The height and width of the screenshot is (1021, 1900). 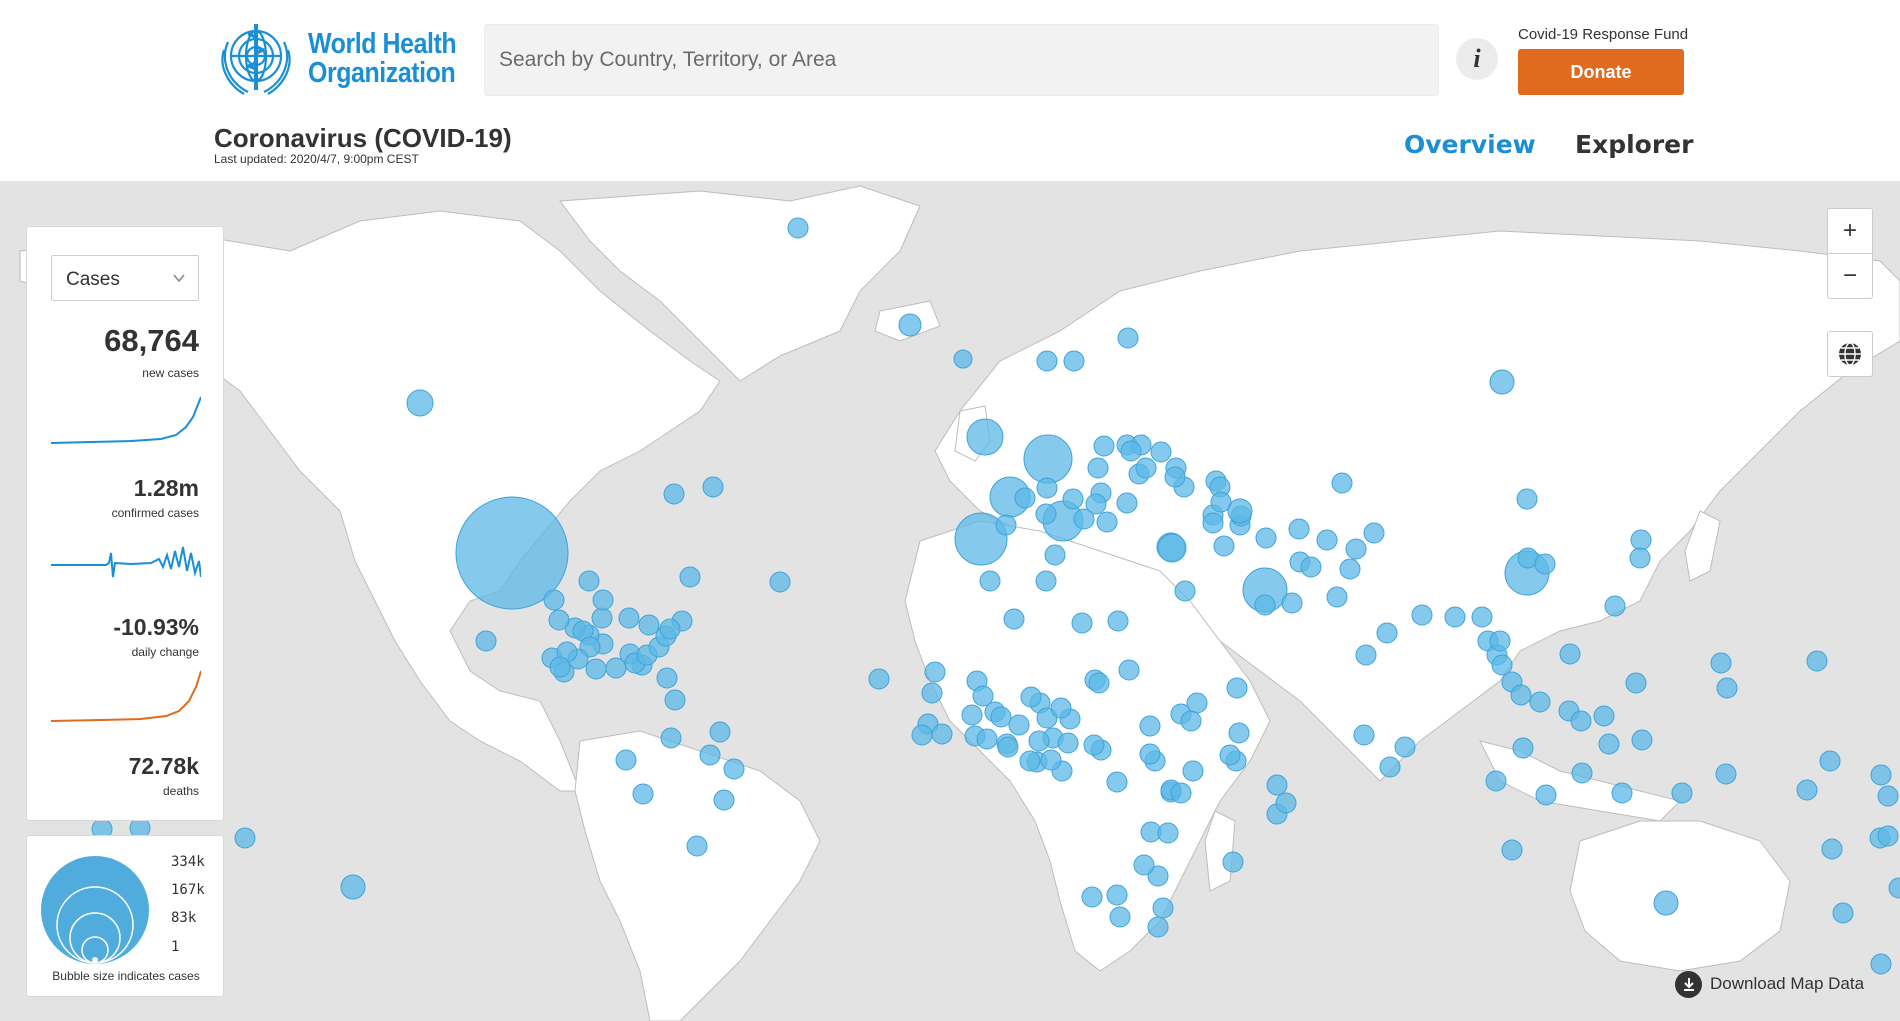 What do you see at coordinates (1477, 59) in the screenshot?
I see `info-button: i` at bounding box center [1477, 59].